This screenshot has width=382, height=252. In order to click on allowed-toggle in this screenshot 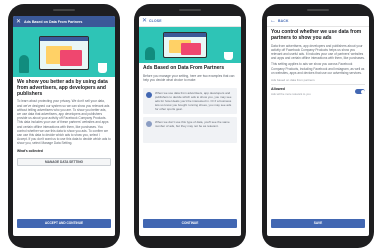, I will do `click(360, 92)`.